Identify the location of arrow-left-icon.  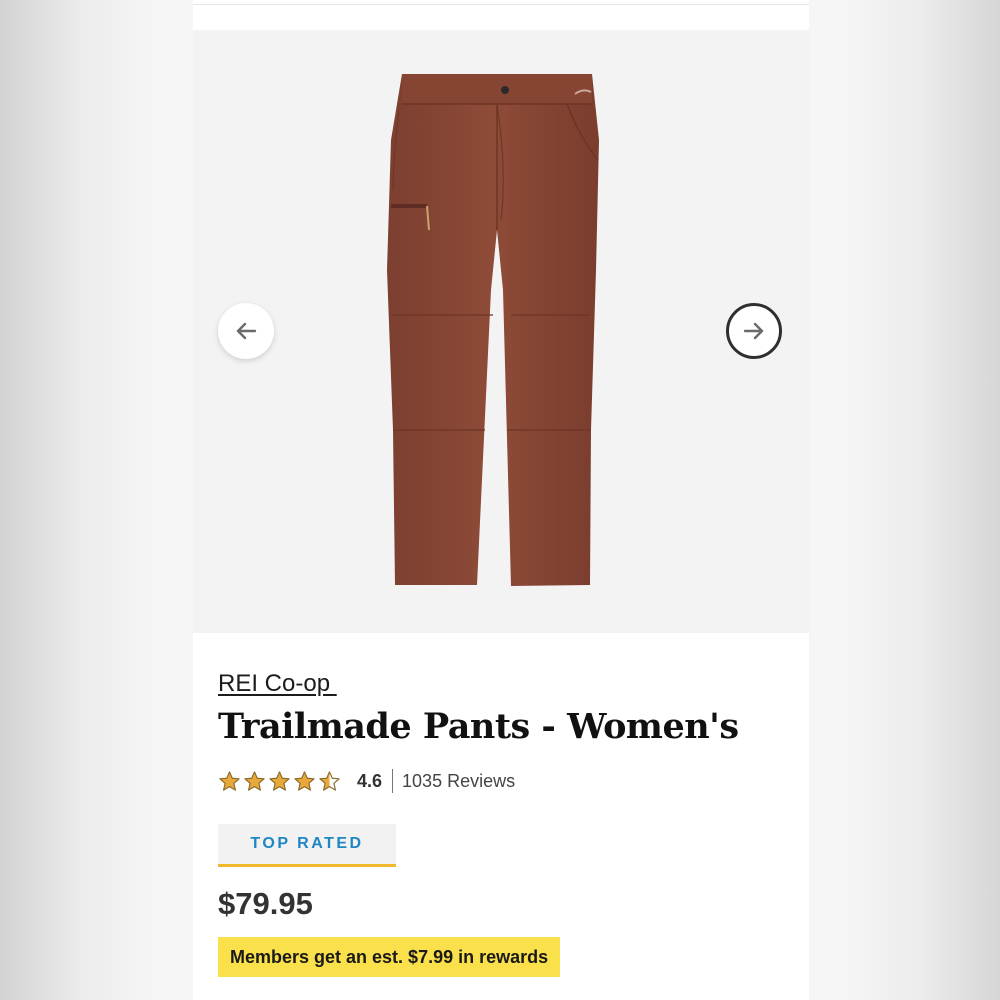
(246, 331).